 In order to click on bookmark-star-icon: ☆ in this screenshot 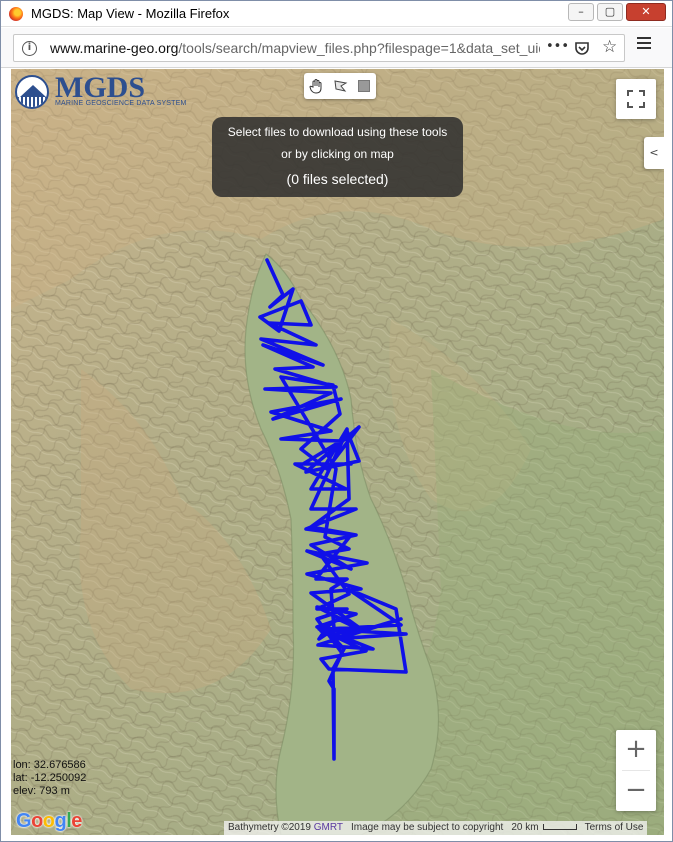, I will do `click(609, 47)`.